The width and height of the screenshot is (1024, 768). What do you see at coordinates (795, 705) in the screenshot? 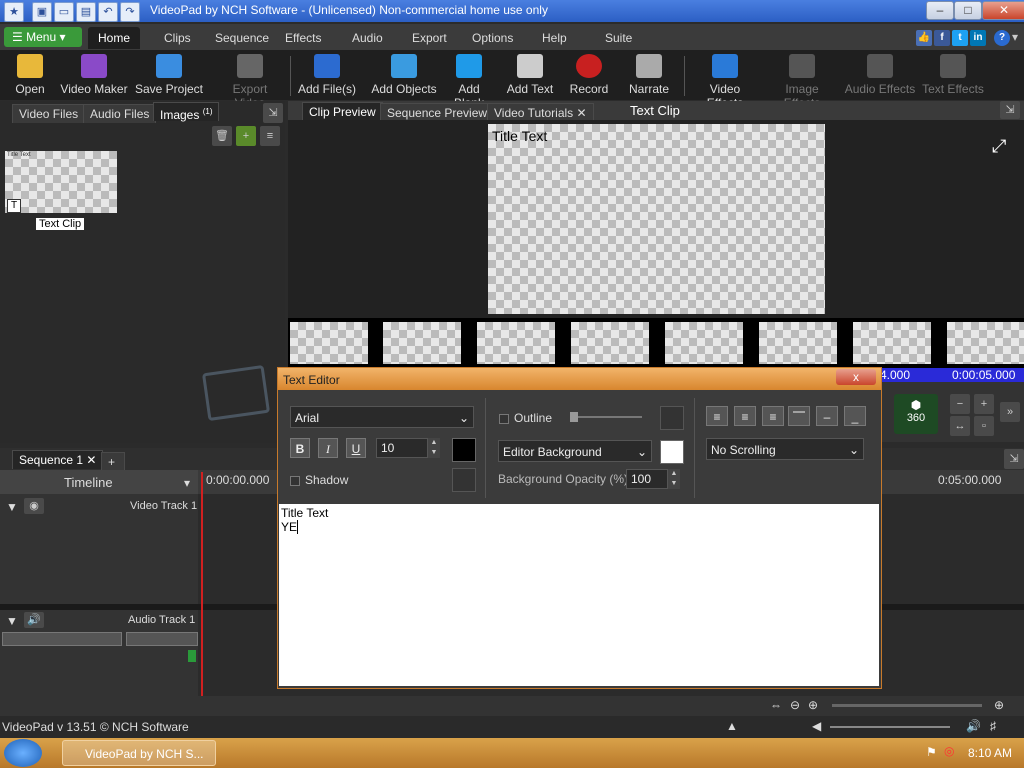
I see `zoom-timeline-out-icon: ⊖` at bounding box center [795, 705].